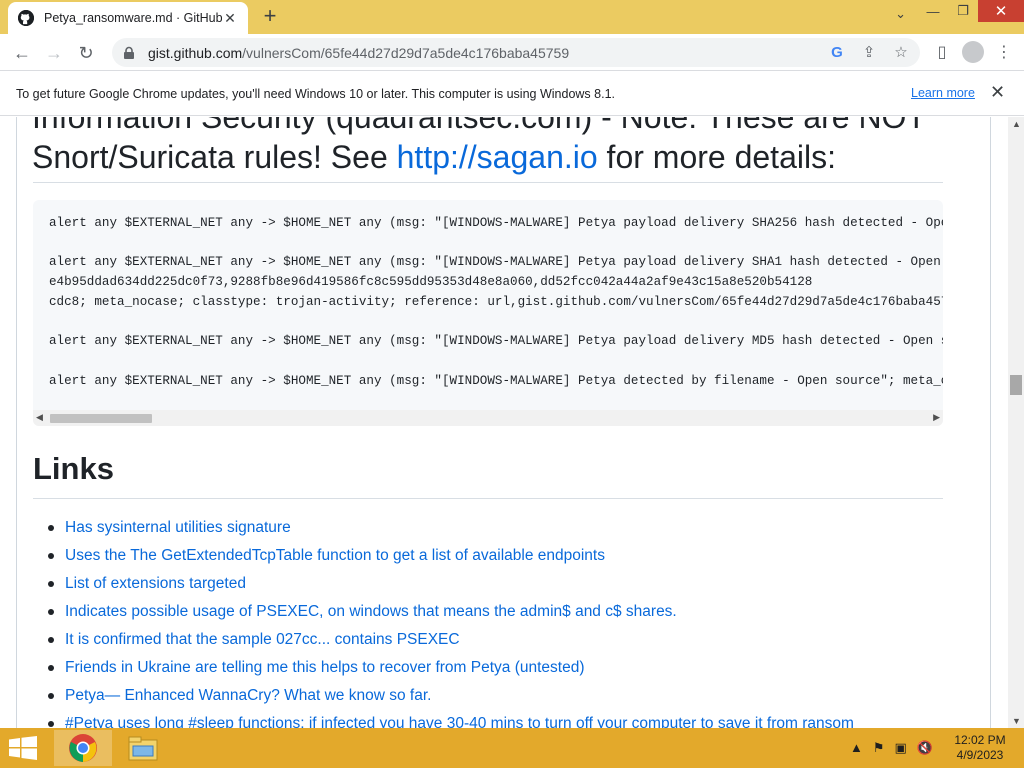 The width and height of the screenshot is (1024, 768). I want to click on infobar-close-icon: ✕, so click(997, 92).